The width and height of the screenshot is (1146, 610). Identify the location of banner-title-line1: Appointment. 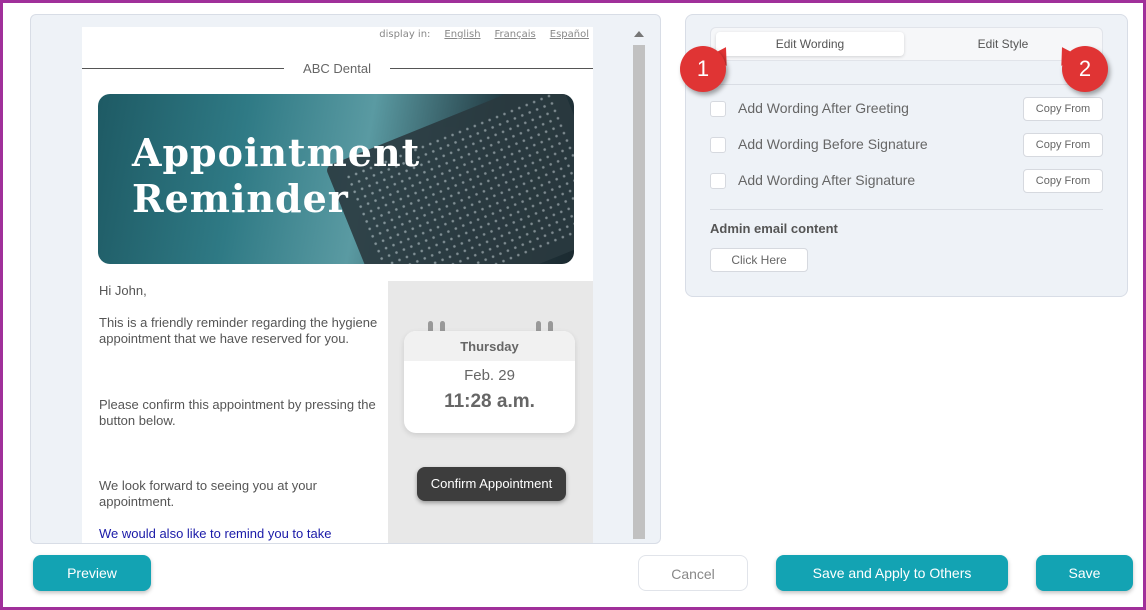
(276, 152).